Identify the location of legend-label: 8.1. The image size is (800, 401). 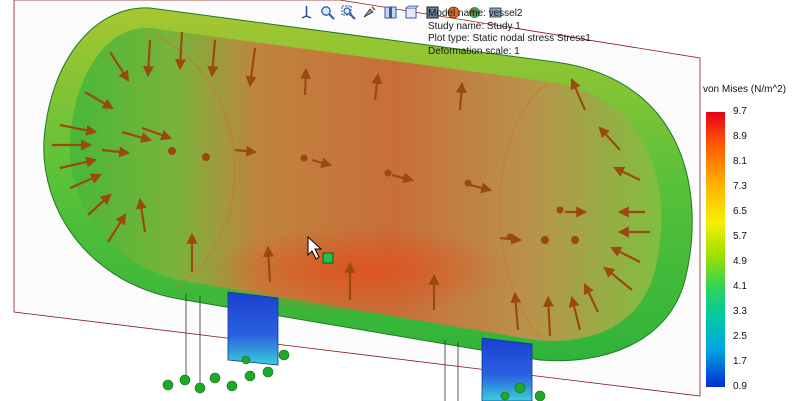
(740, 161).